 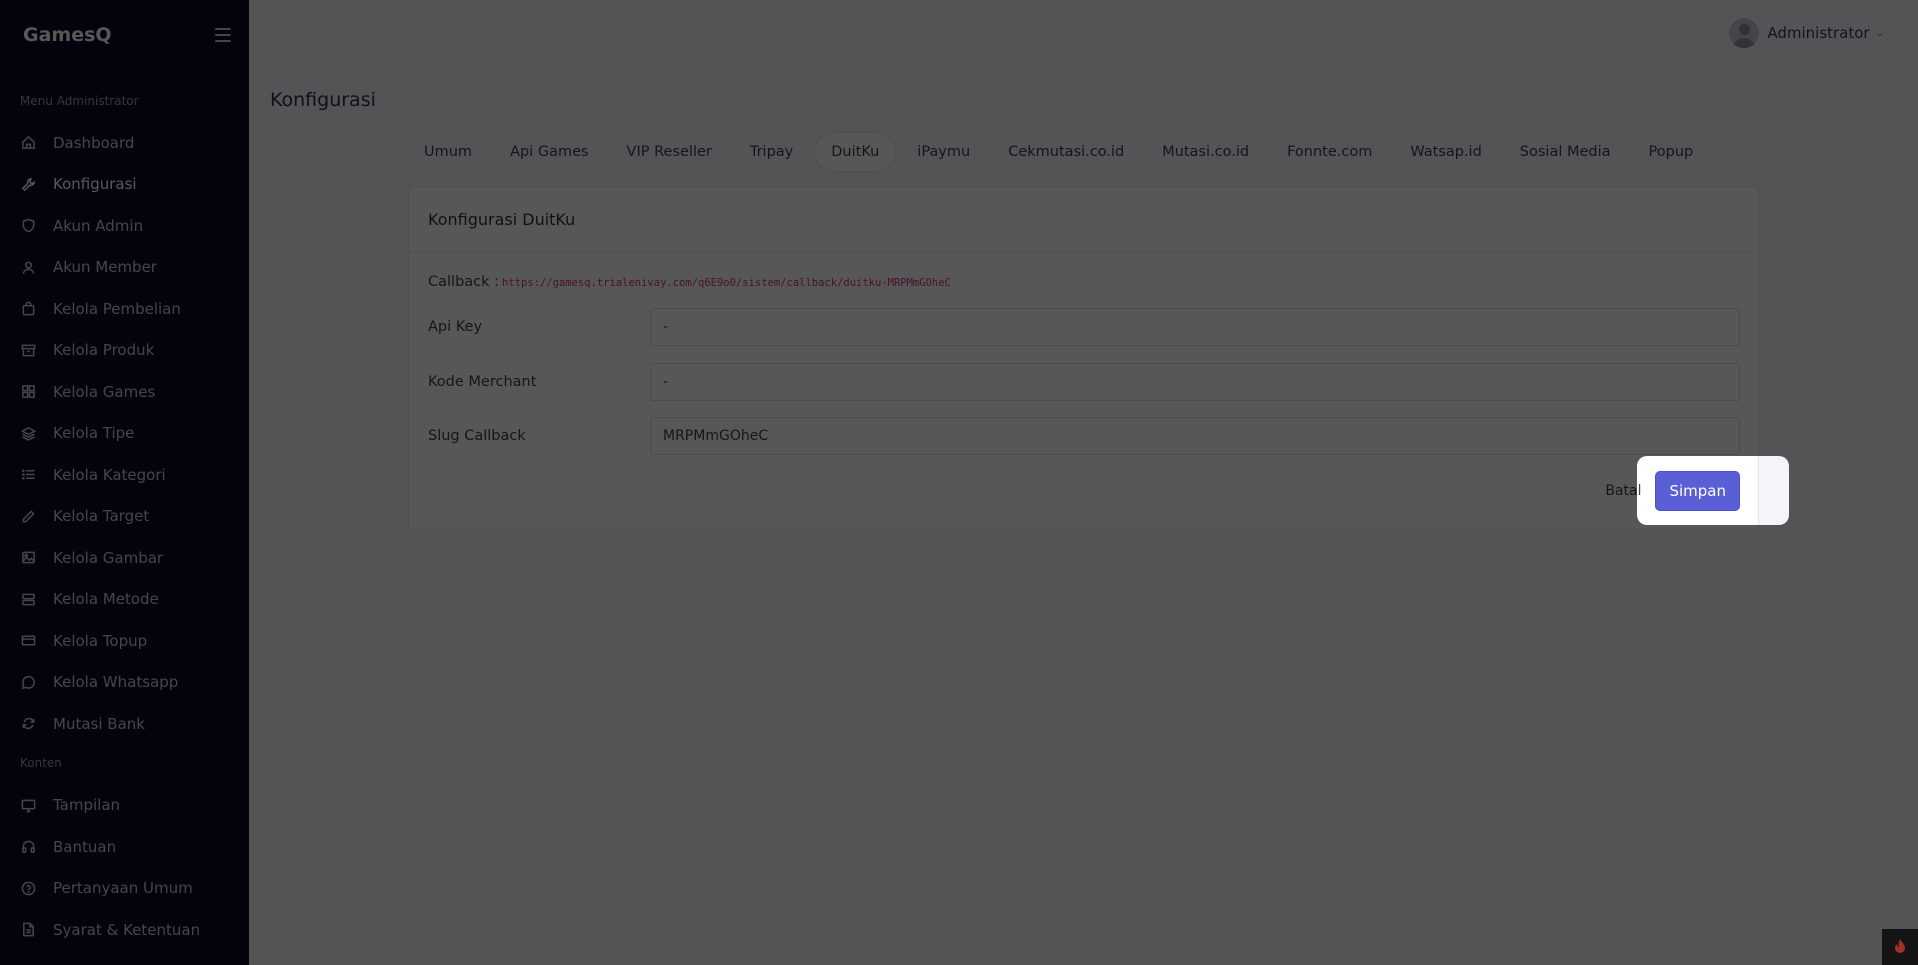 I want to click on tab-ipaymu: iPaymu, so click(x=943, y=152).